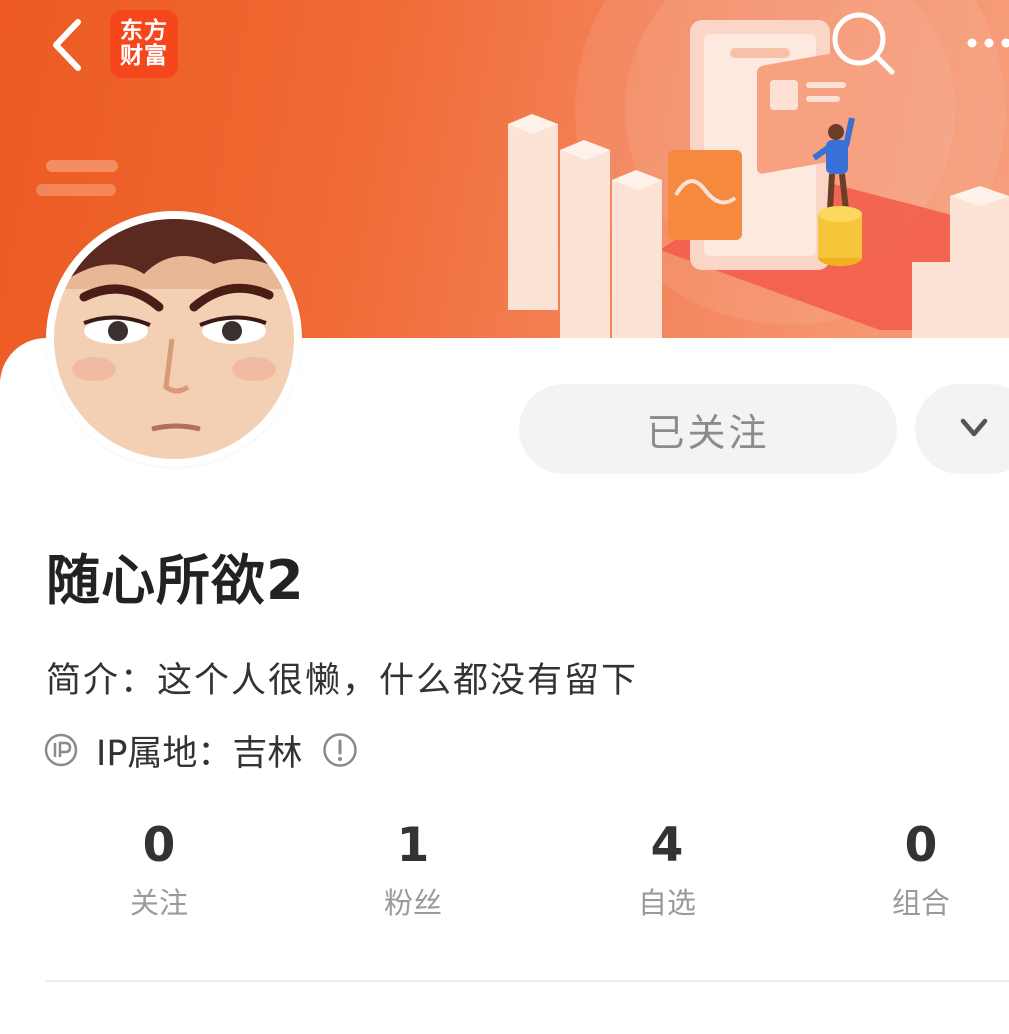 This screenshot has height=1034, width=1009. I want to click on stat-value: 1, so click(413, 845).